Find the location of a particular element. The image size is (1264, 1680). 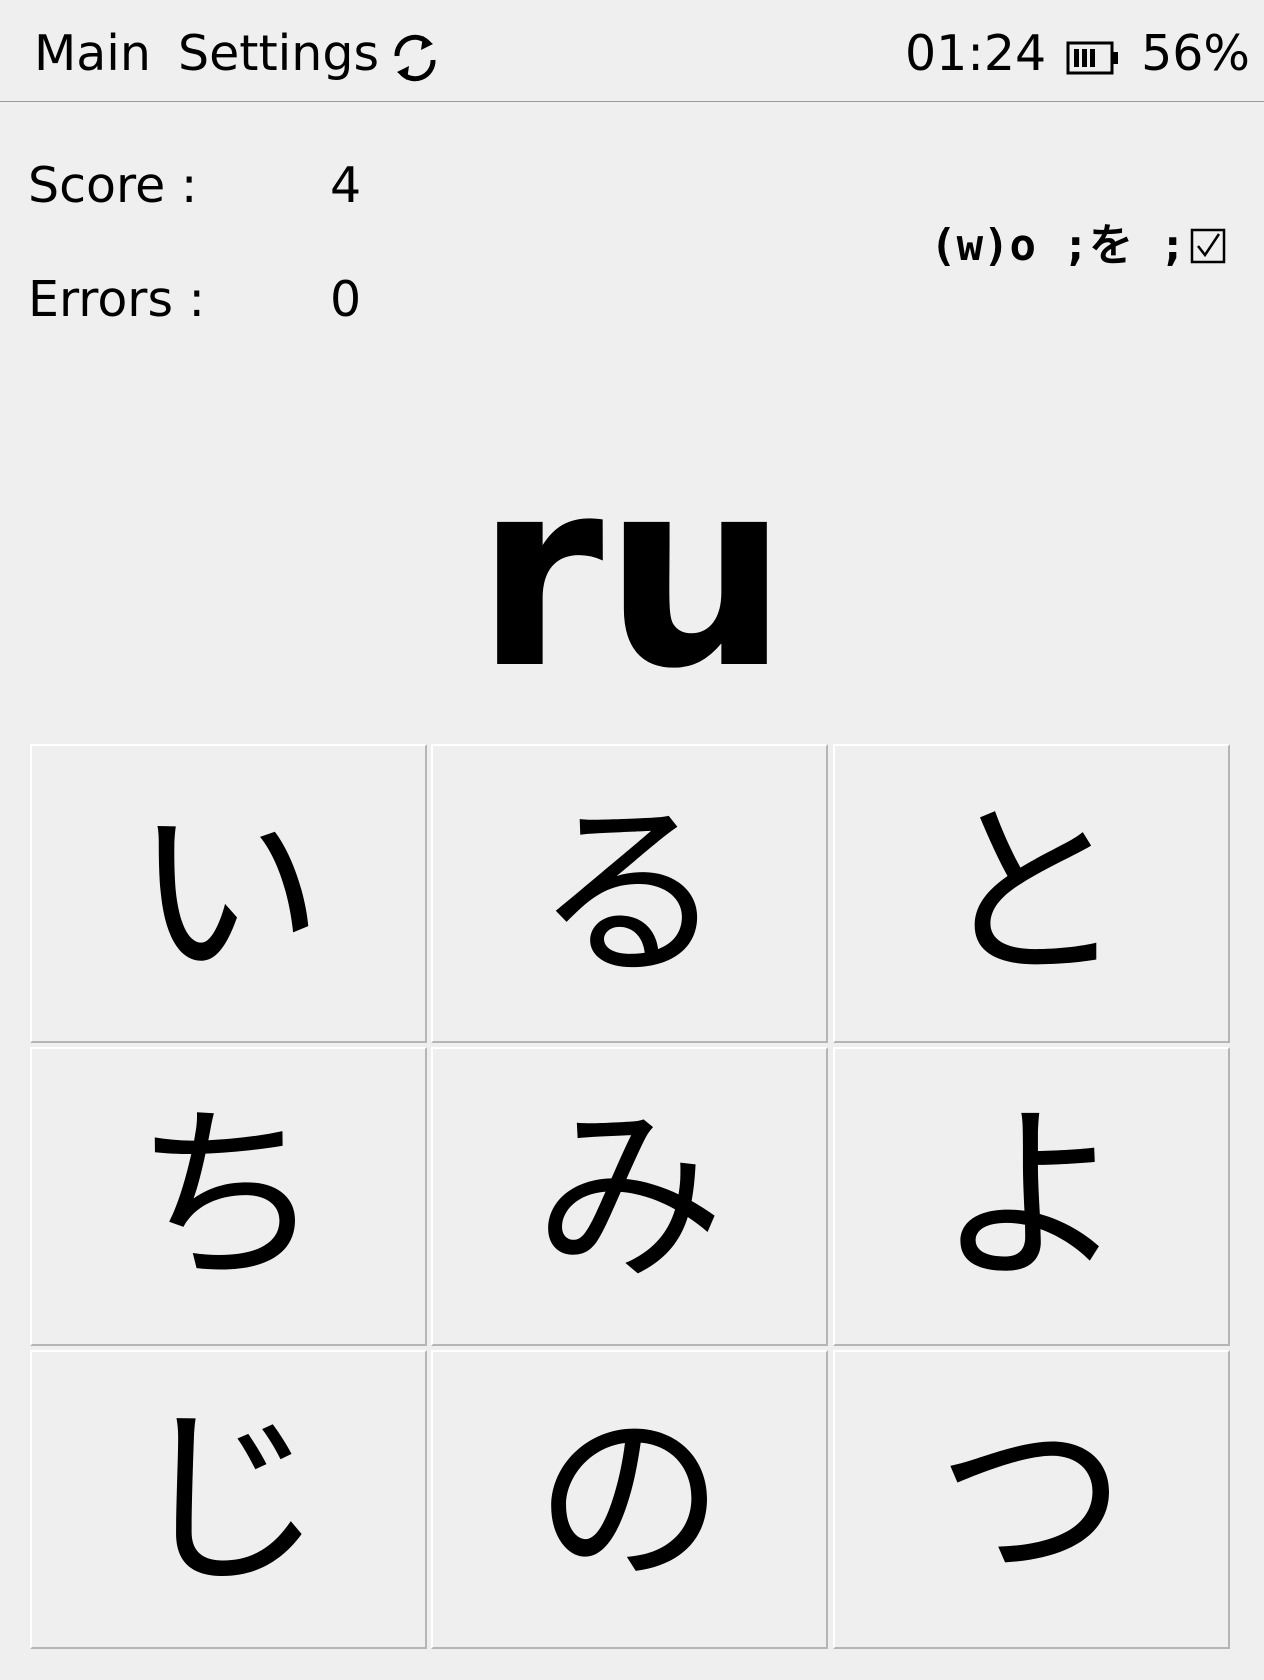

last-answer-feedback: (w)o ;を ; is located at coordinates (1078, 246).